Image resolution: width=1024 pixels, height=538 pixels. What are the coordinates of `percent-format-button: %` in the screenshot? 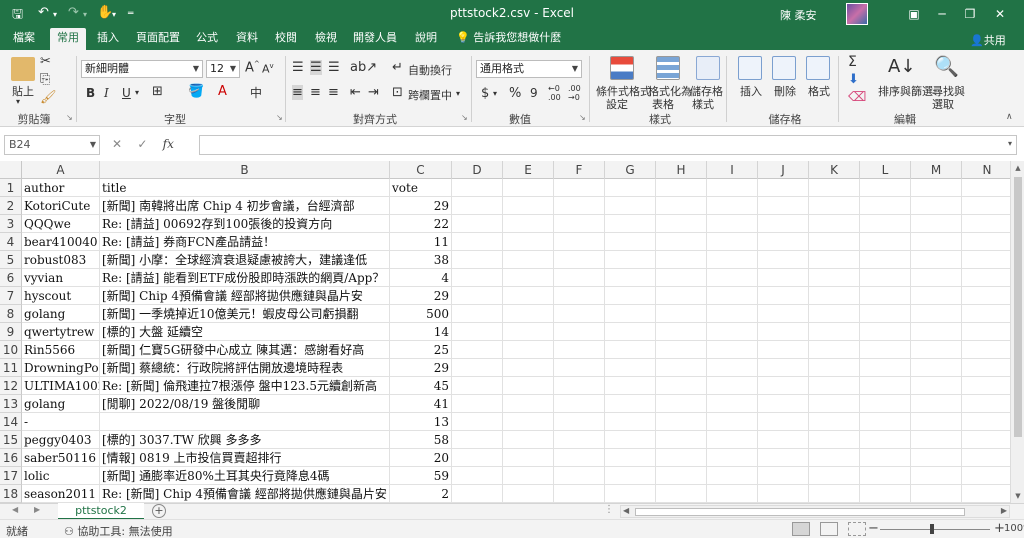 It's located at (515, 93).